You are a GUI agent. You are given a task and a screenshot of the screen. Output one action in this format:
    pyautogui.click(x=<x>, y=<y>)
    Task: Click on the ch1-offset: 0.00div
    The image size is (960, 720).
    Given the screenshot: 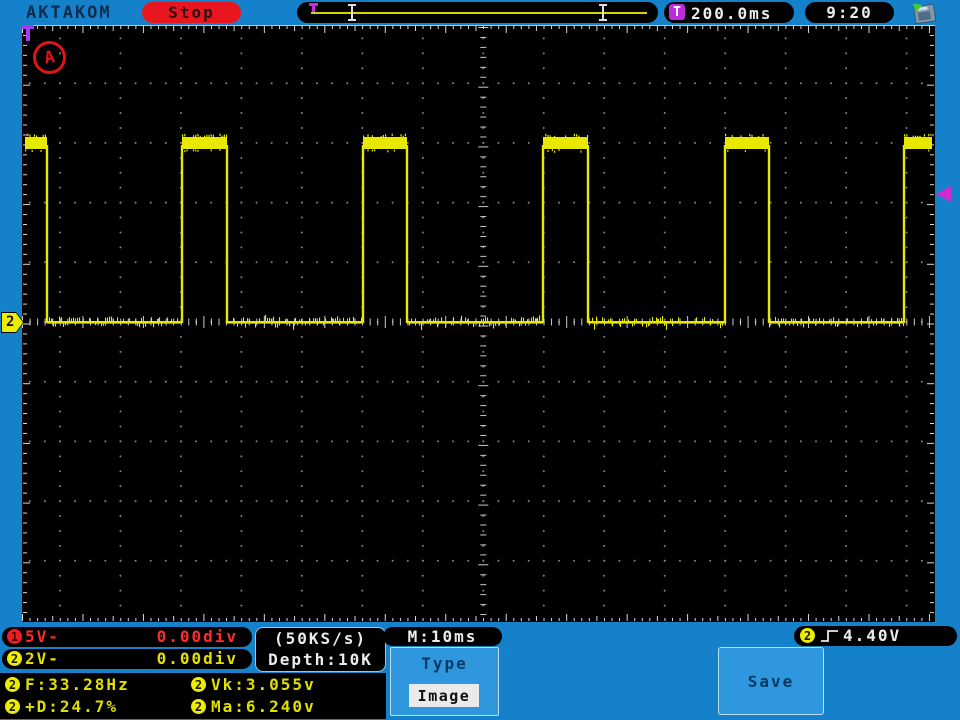 What is the action you would take?
    pyautogui.click(x=197, y=636)
    